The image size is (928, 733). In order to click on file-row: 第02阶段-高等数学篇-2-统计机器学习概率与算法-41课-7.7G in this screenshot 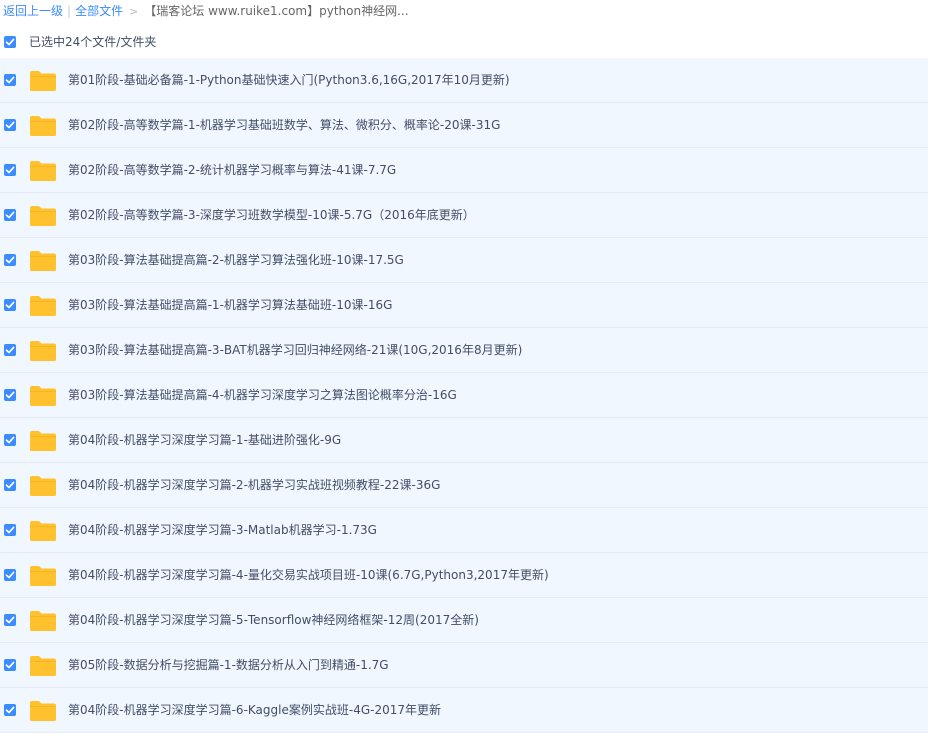, I will do `click(464, 170)`.